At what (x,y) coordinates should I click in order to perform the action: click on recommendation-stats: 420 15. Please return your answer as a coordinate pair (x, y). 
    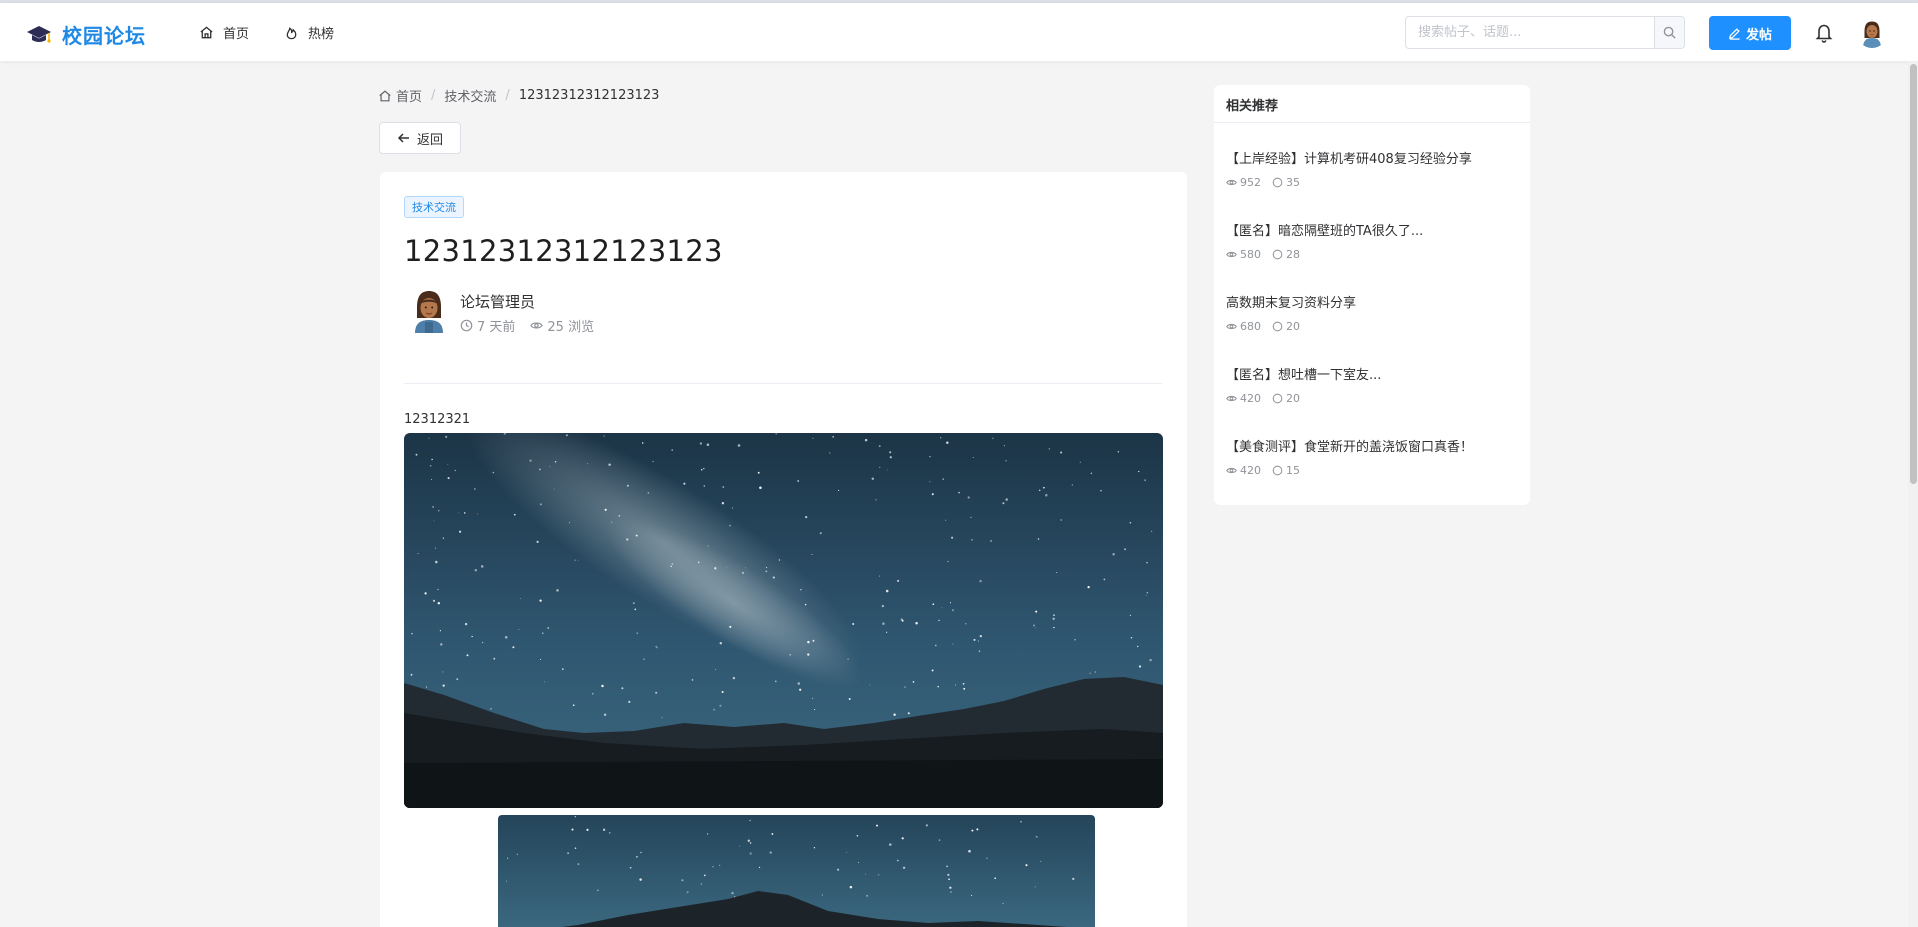
    Looking at the image, I should click on (1374, 470).